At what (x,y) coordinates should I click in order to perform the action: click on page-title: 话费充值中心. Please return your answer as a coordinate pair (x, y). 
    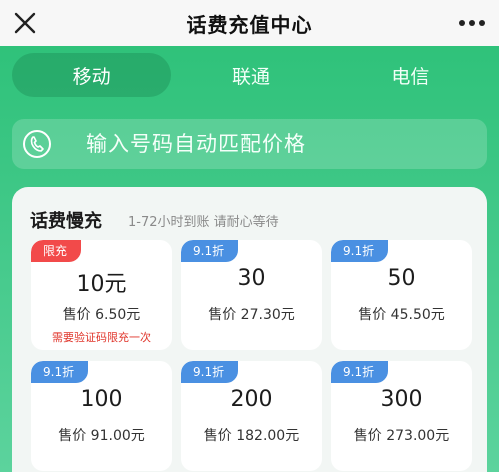
    Looking at the image, I should click on (249, 24).